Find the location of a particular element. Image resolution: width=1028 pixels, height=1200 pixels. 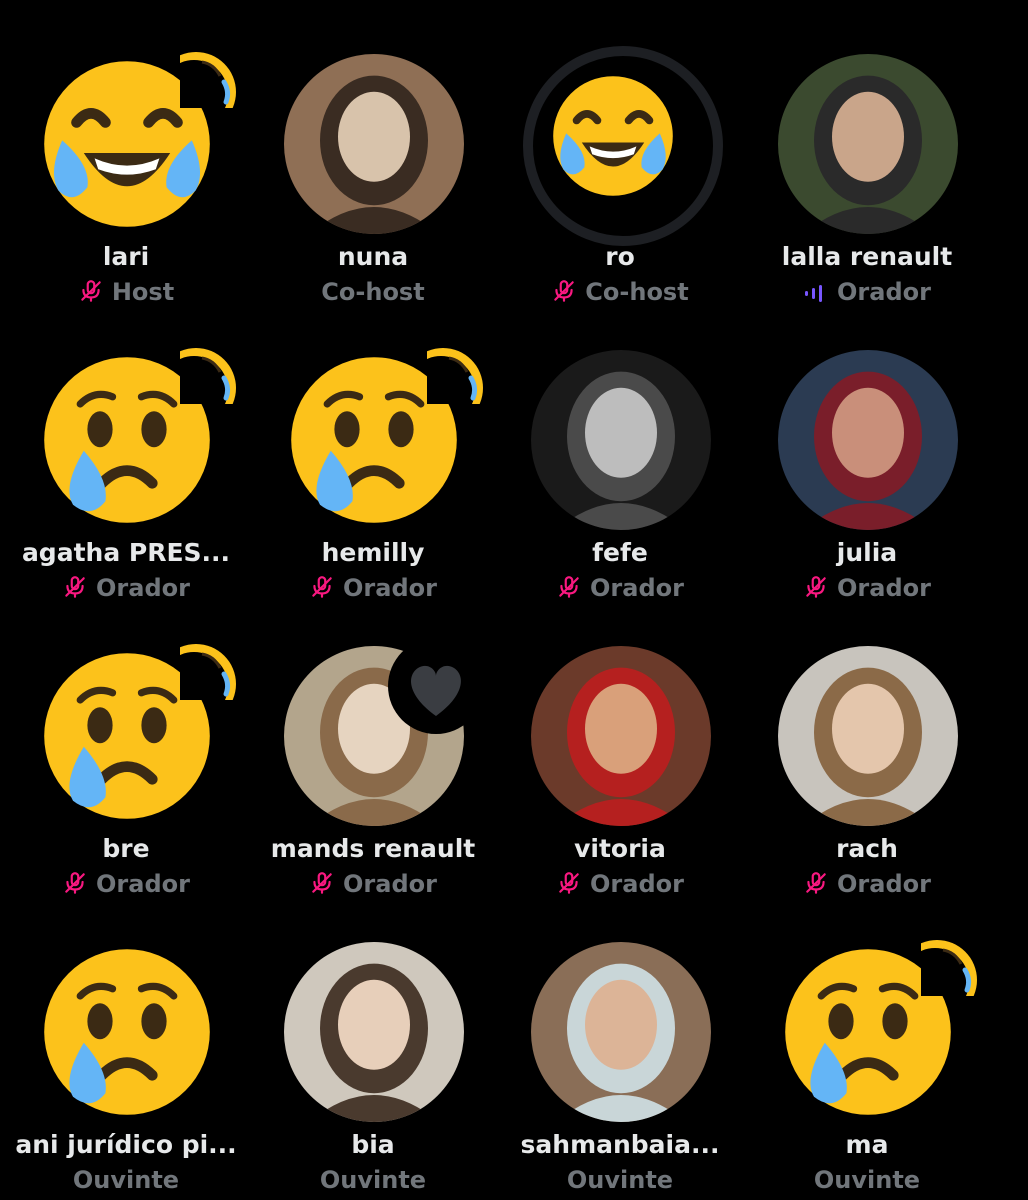

heart-icon is located at coordinates (436, 686).